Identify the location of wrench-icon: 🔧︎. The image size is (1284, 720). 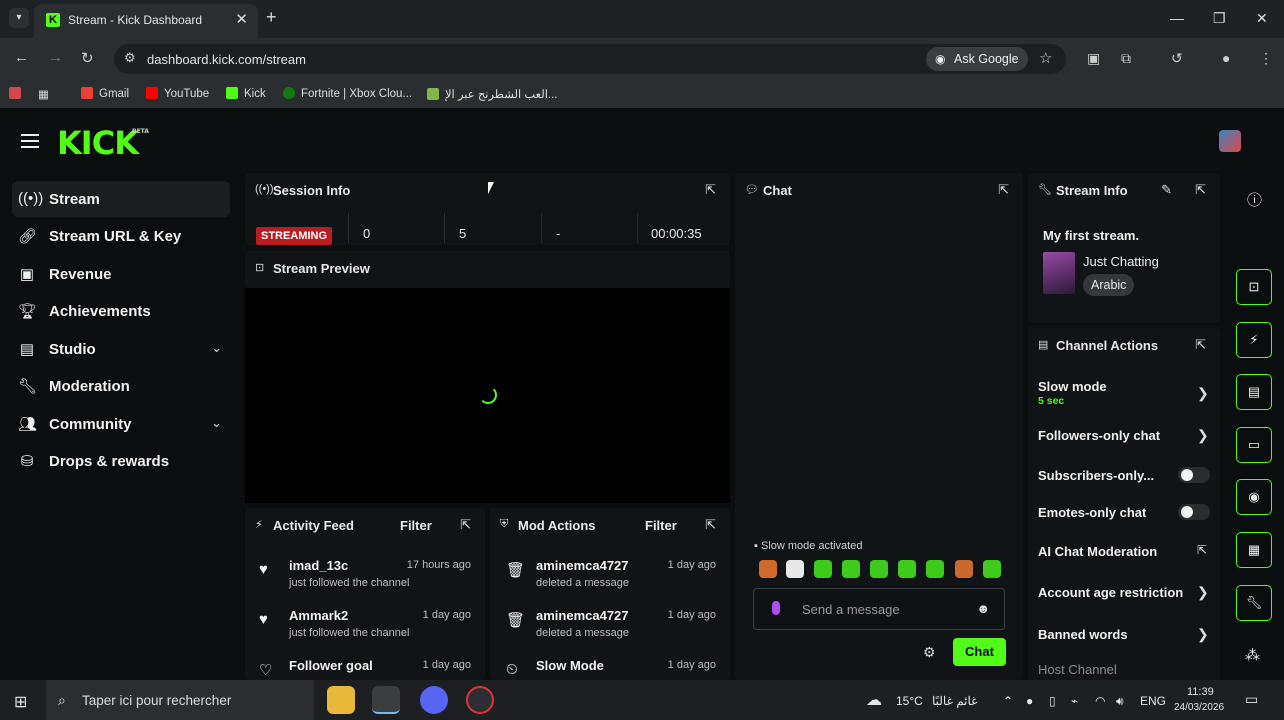
(1254, 603).